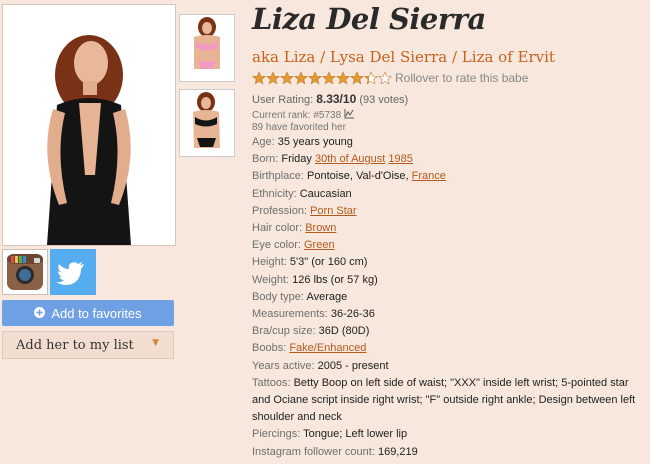  Describe the element at coordinates (450, 245) in the screenshot. I see `detail-eyes: Eye color: Green` at that location.